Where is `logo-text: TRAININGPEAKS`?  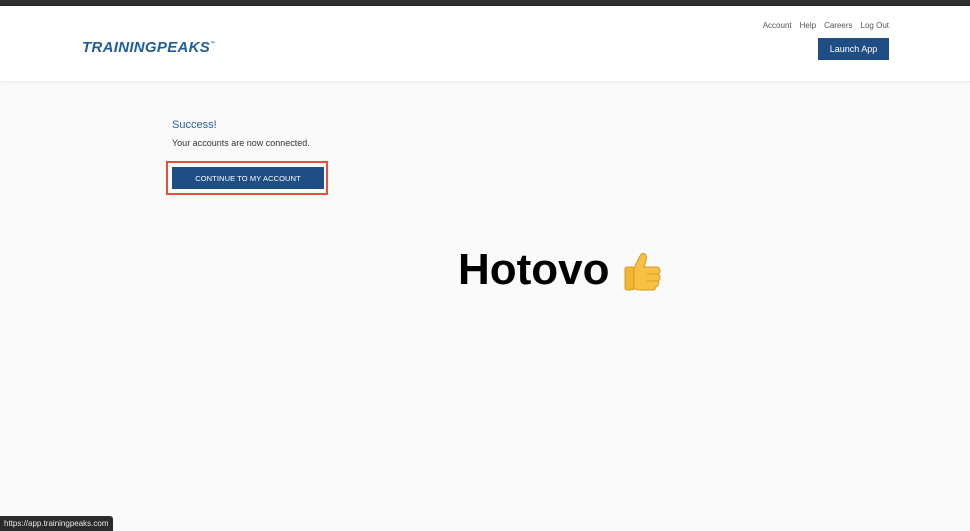 logo-text: TRAININGPEAKS is located at coordinates (146, 47).